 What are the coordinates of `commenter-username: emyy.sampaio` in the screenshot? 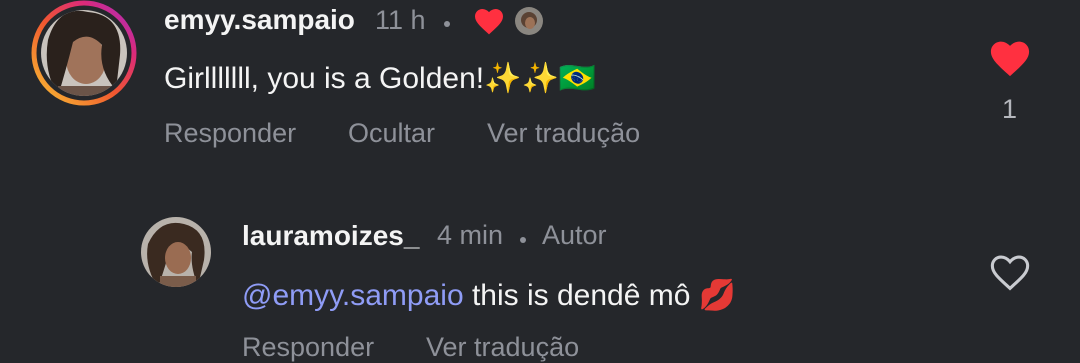 It's located at (259, 20).